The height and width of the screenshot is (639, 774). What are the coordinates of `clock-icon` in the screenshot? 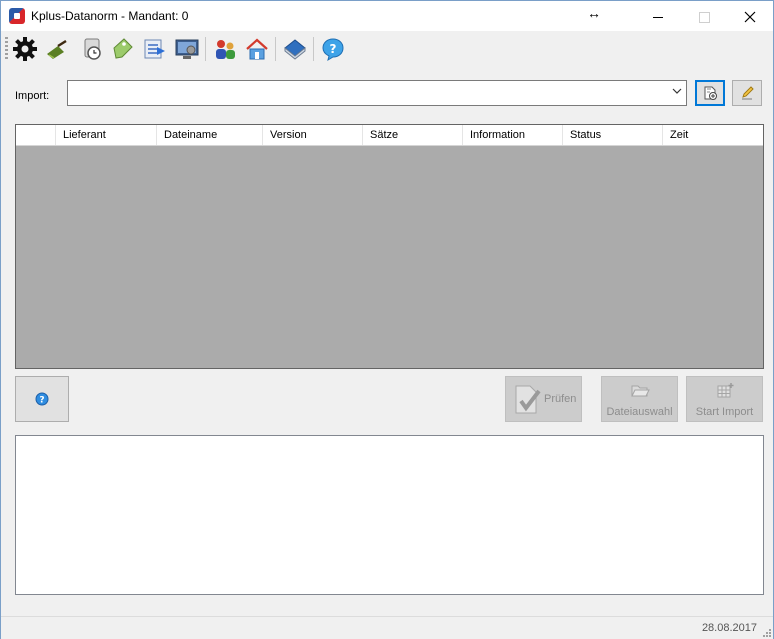 It's located at (92, 49).